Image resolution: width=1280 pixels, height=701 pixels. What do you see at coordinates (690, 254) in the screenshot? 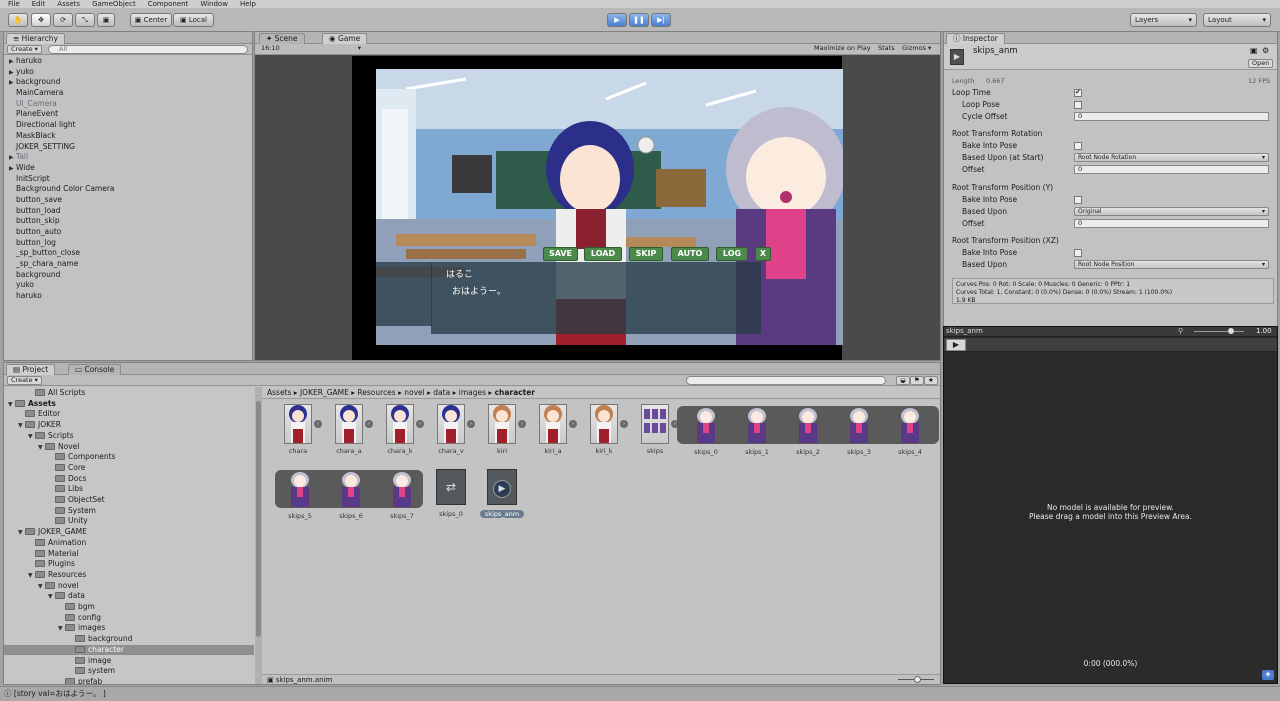
I see `game-auto-button: AUTO` at bounding box center [690, 254].